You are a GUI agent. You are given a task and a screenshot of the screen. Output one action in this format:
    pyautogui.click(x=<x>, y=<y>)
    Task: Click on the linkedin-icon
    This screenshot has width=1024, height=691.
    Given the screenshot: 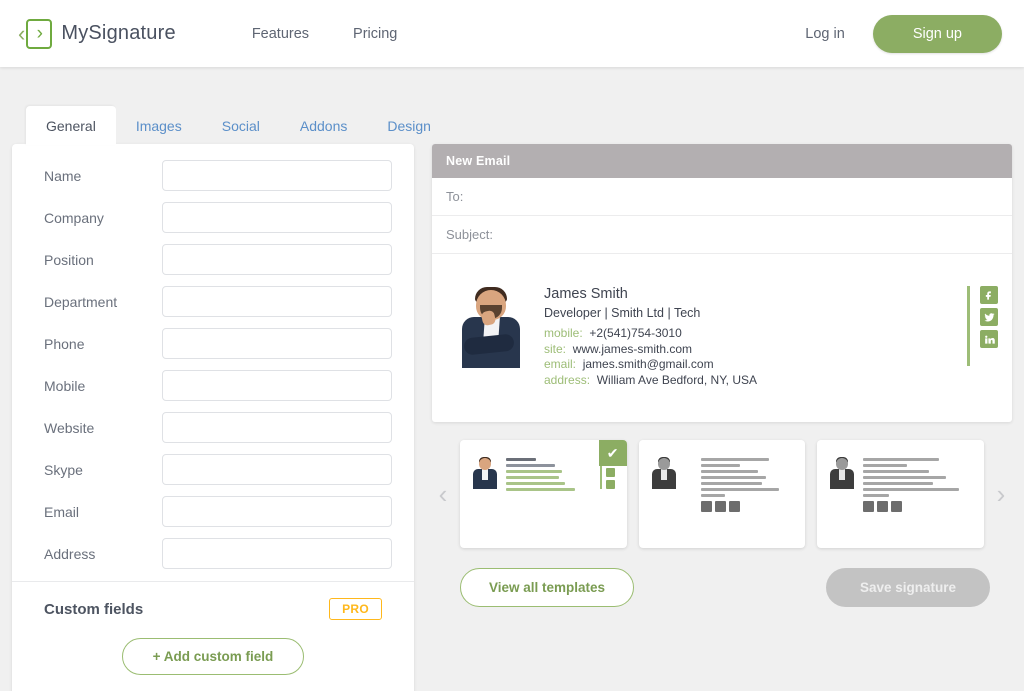 What is the action you would take?
    pyautogui.click(x=989, y=339)
    